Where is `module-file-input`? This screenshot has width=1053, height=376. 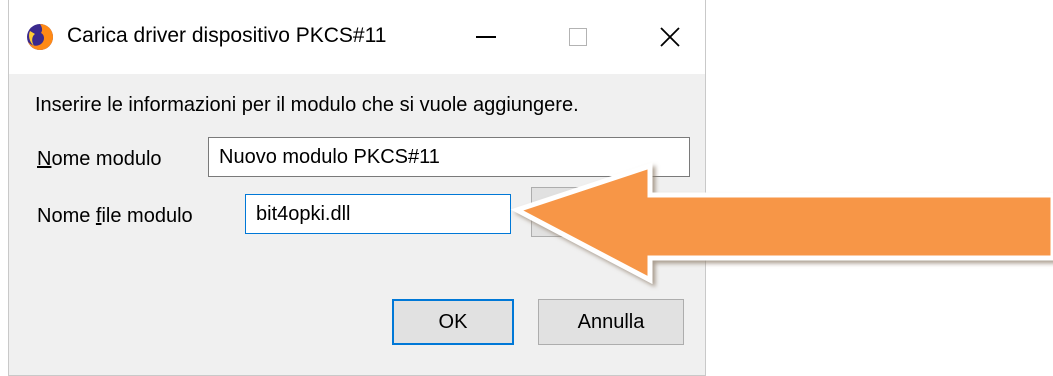
module-file-input is located at coordinates (378, 214).